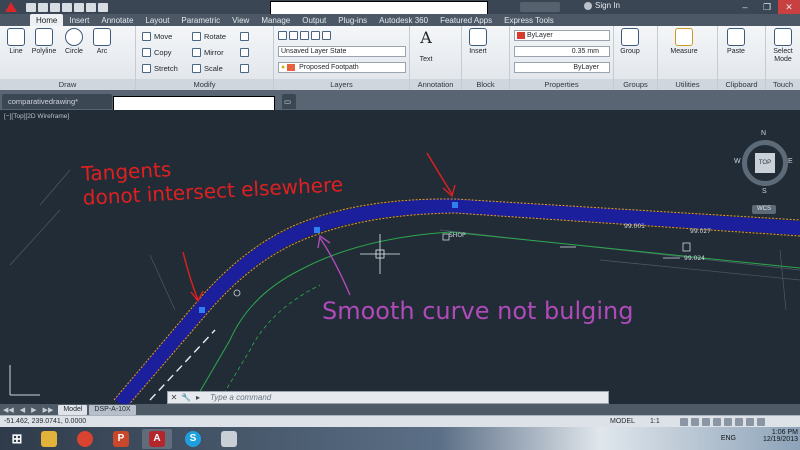  What do you see at coordinates (229, 439) in the screenshot?
I see `taskbar-paint` at bounding box center [229, 439].